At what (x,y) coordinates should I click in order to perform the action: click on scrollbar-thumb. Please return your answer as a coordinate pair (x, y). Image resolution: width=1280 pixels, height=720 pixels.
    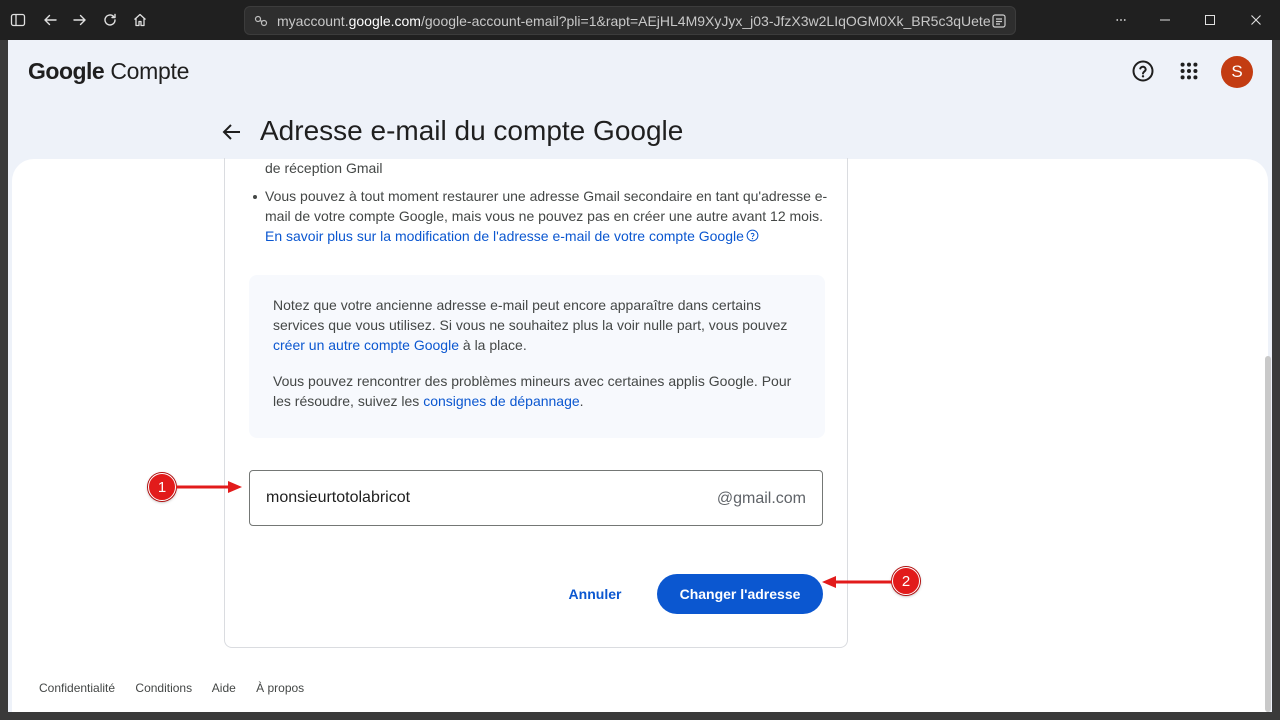
    Looking at the image, I should click on (1268, 534).